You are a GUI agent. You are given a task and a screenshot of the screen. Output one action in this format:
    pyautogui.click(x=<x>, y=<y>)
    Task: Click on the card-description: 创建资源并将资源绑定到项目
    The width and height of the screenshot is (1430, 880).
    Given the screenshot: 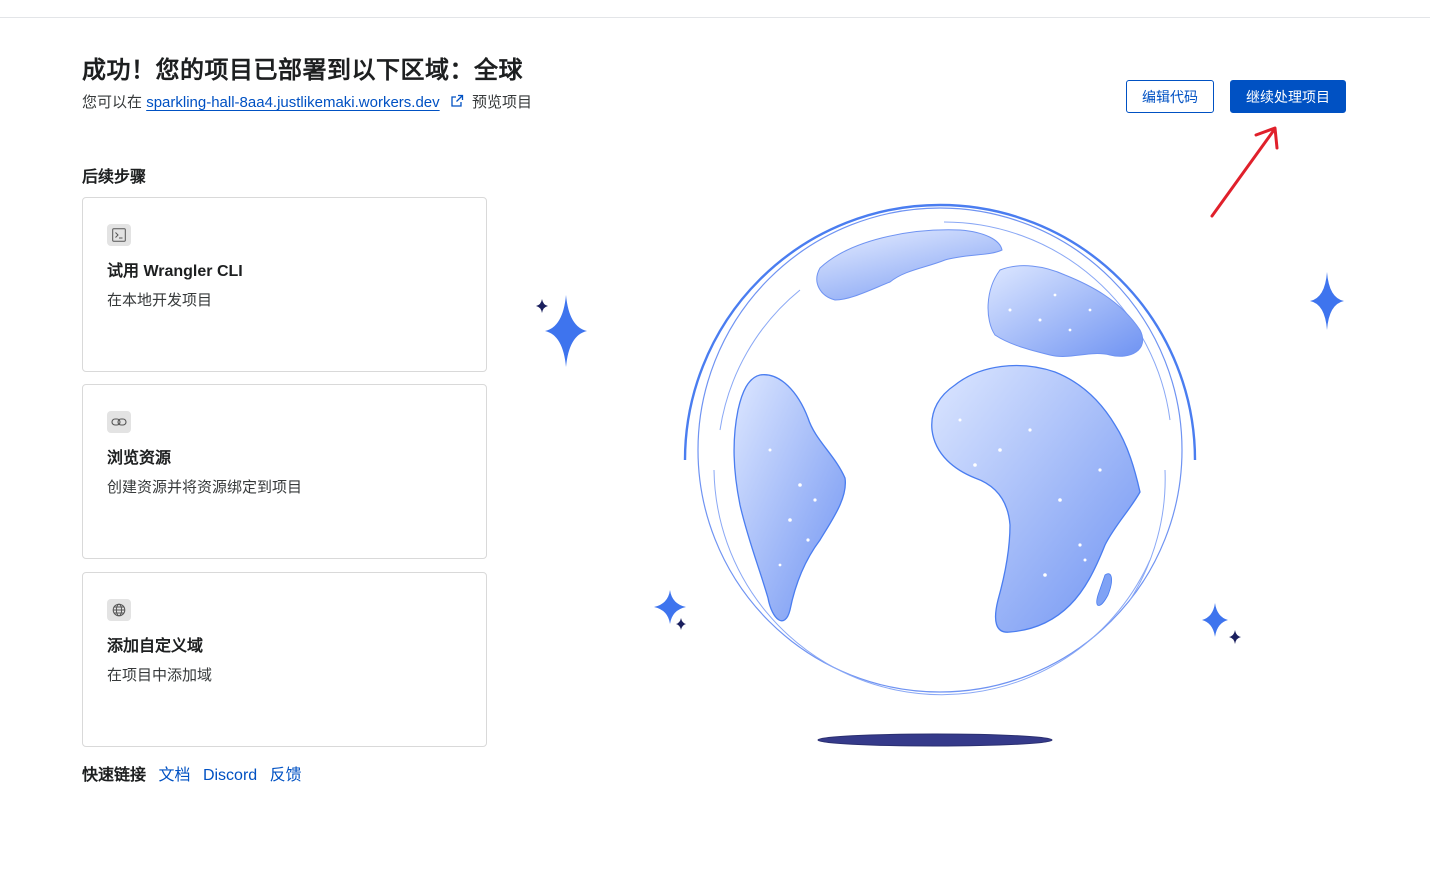 What is the action you would take?
    pyautogui.click(x=205, y=487)
    